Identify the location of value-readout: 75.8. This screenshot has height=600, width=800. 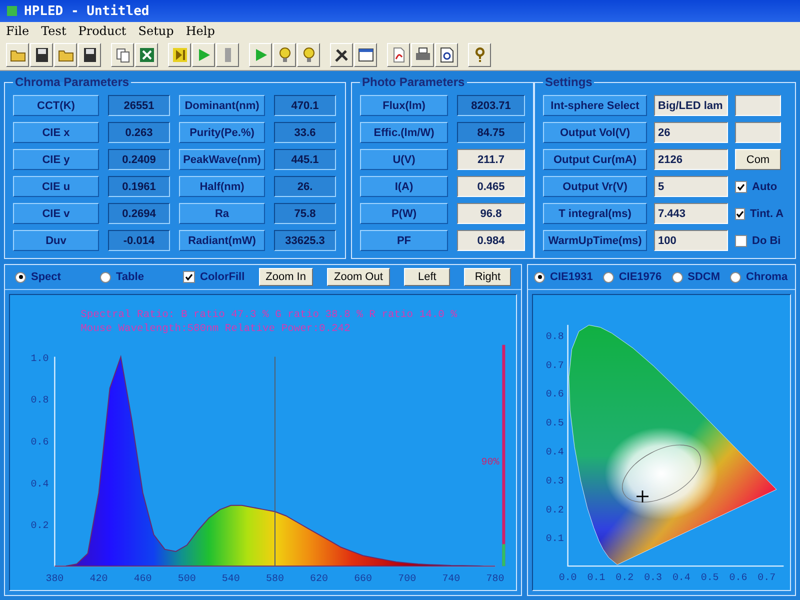
(305, 213).